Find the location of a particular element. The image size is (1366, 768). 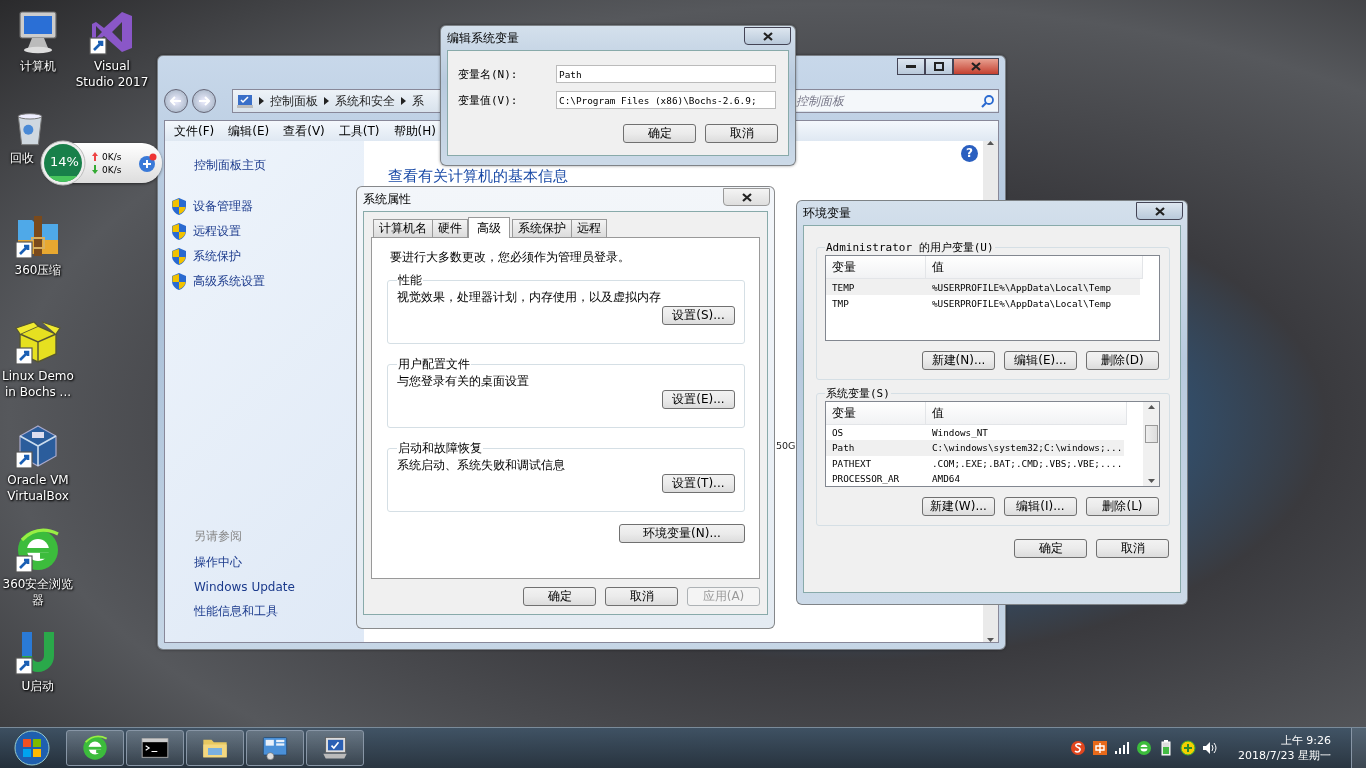

button: 删除(D) is located at coordinates (1122, 360).